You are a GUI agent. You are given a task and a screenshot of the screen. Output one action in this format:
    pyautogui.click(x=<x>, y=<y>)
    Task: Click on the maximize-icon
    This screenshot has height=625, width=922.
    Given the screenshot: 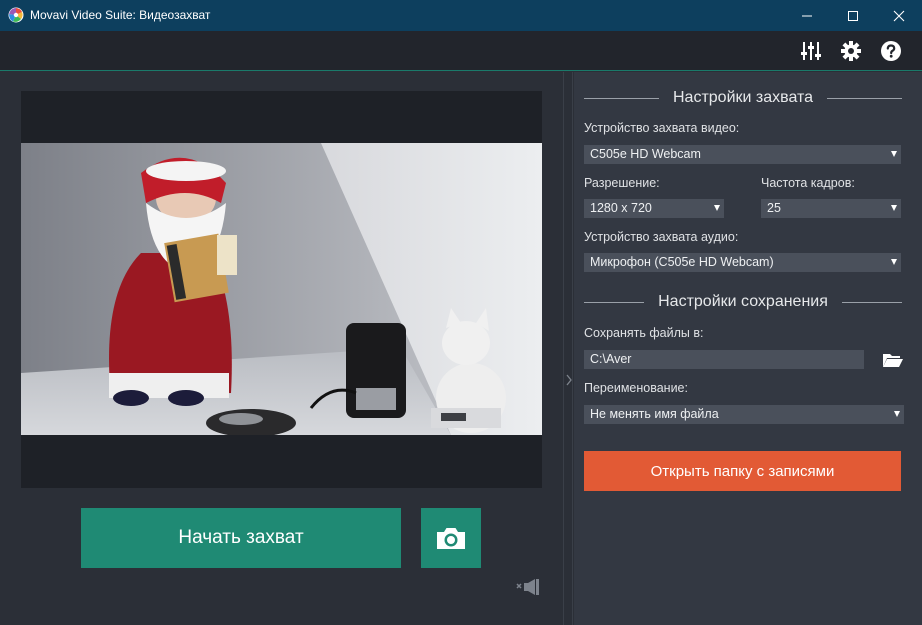 What is the action you would take?
    pyautogui.click(x=853, y=15)
    